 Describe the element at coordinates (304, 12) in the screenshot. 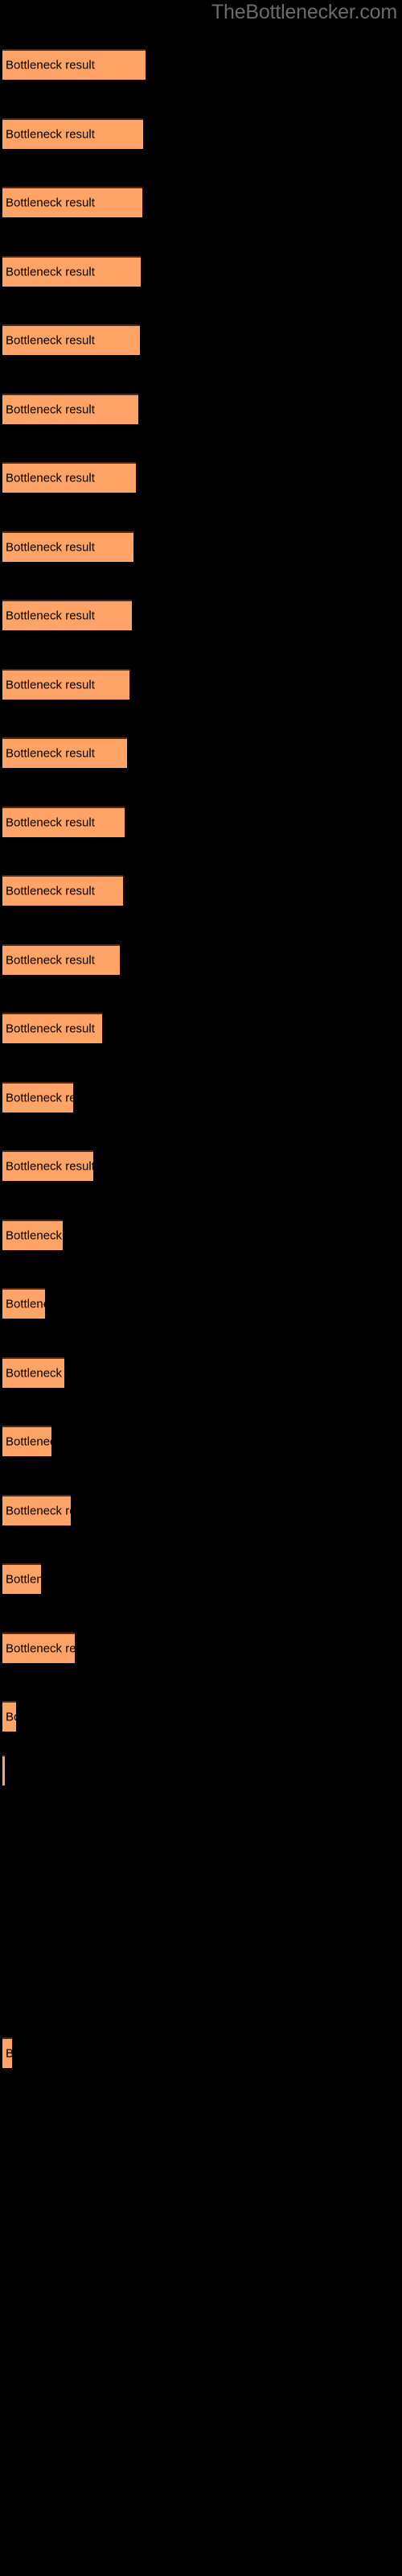

I see `site-watermark: TheBottlenecker.com` at that location.